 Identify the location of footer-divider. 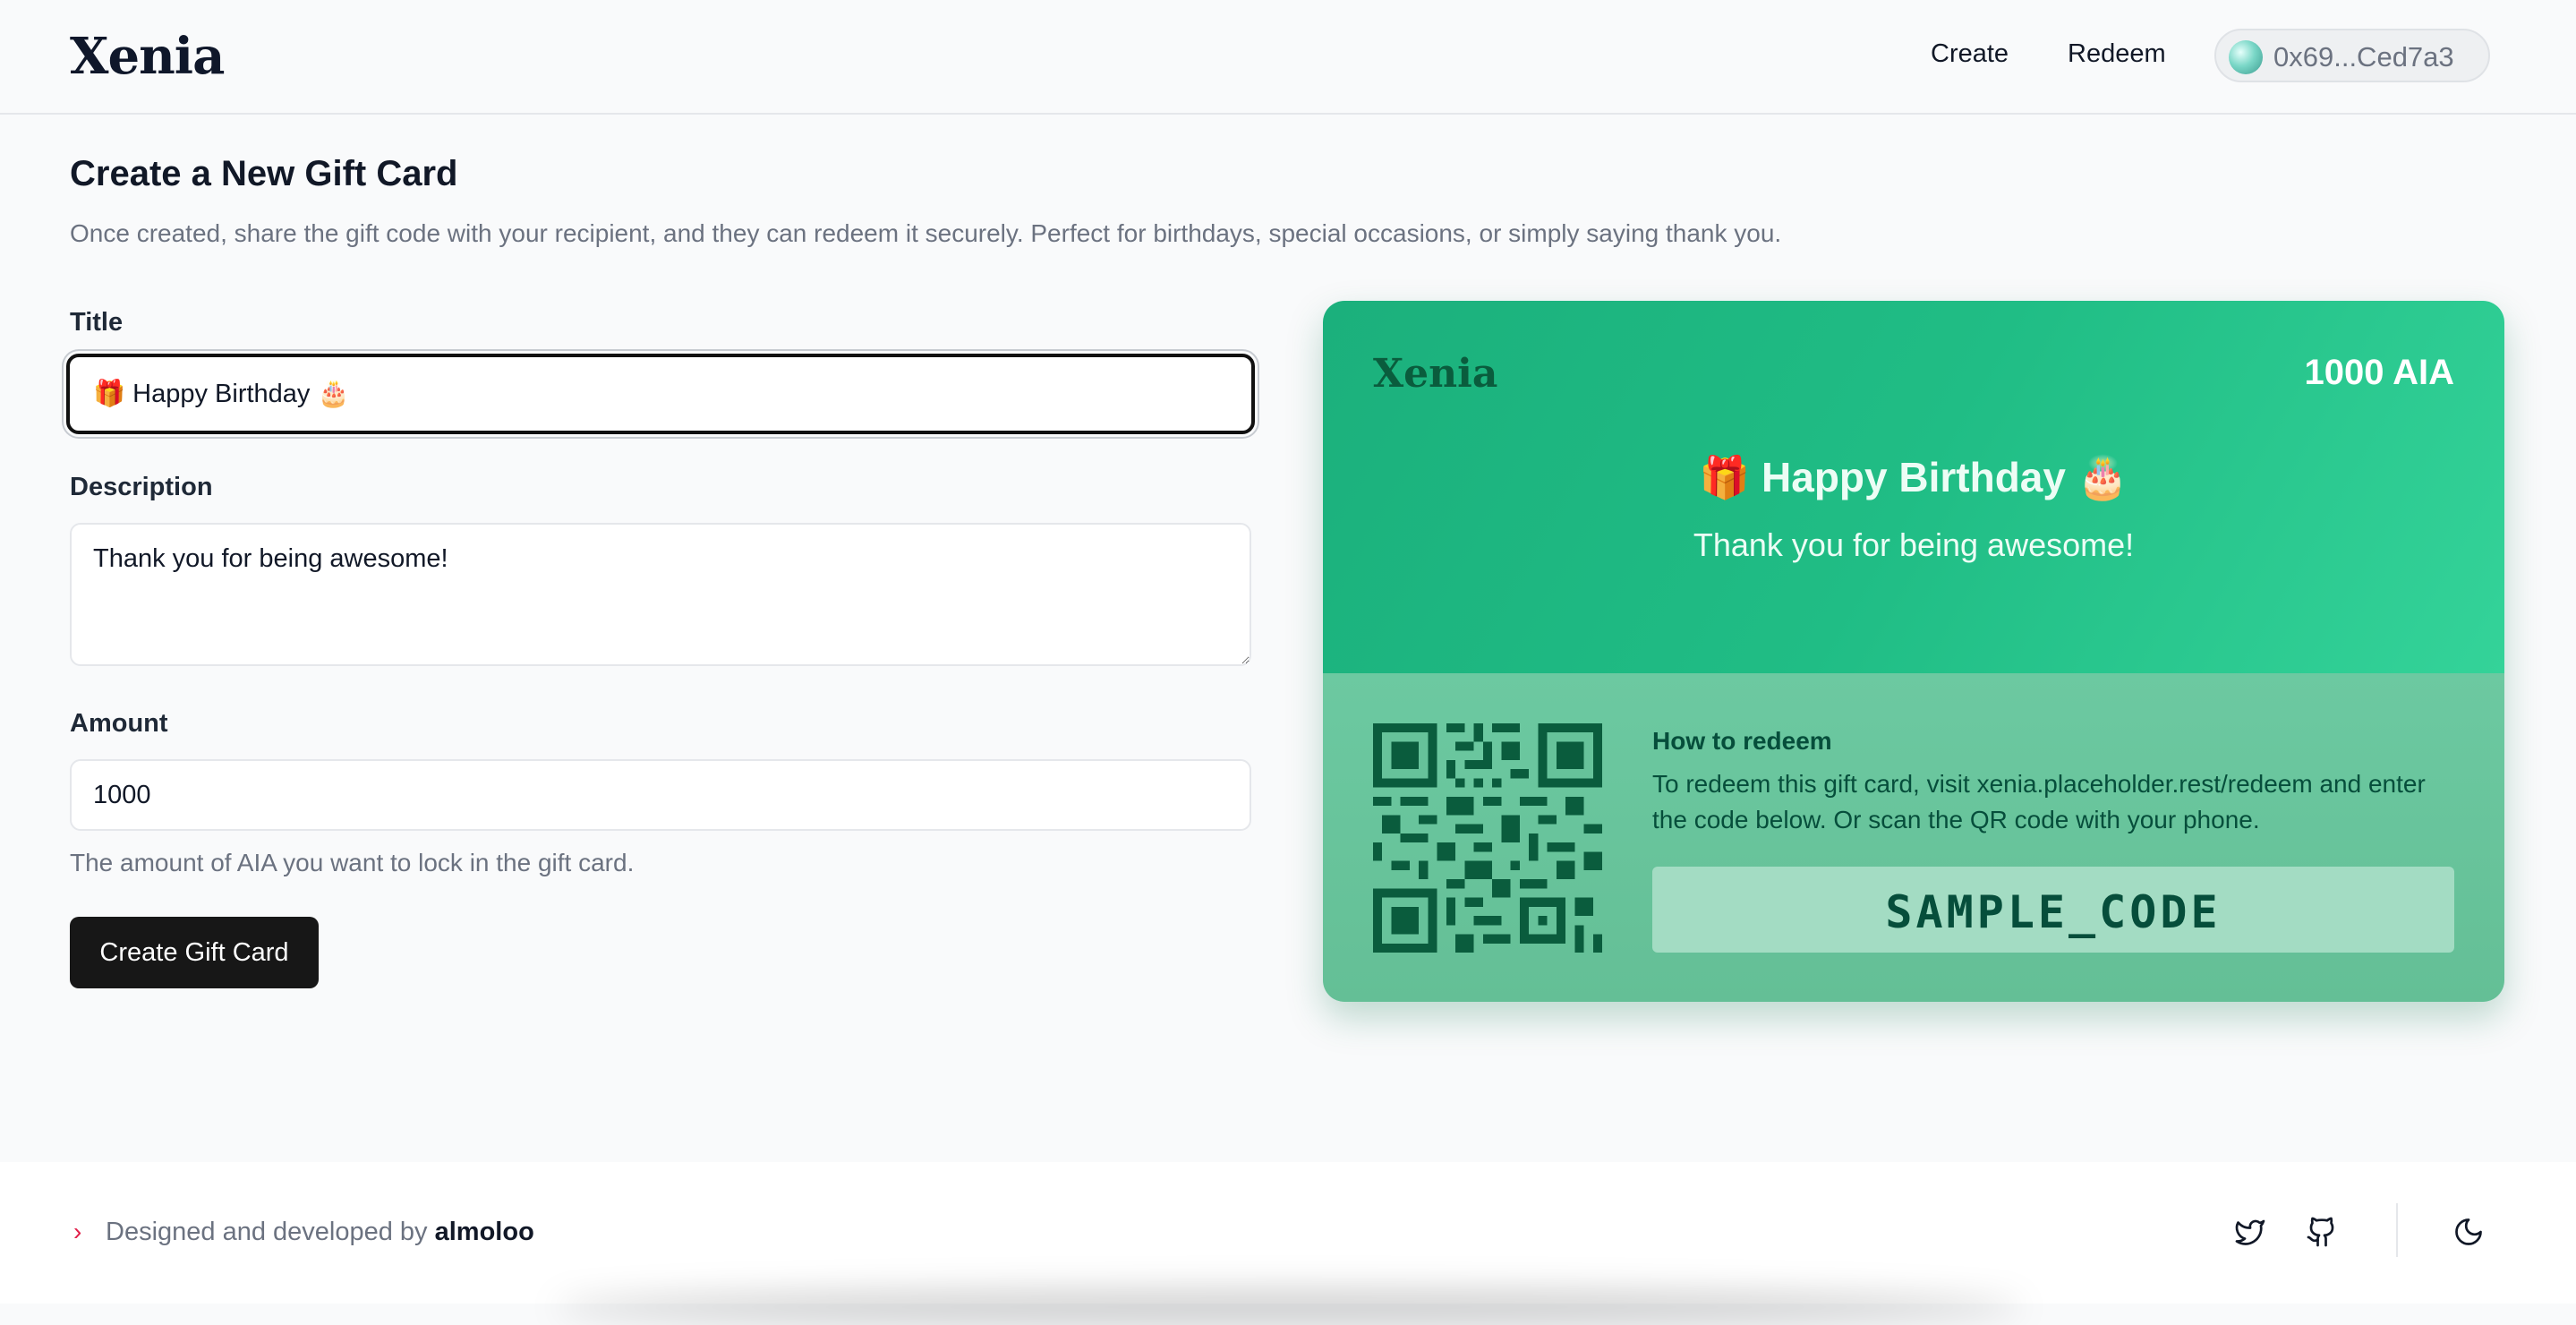
(2397, 1230).